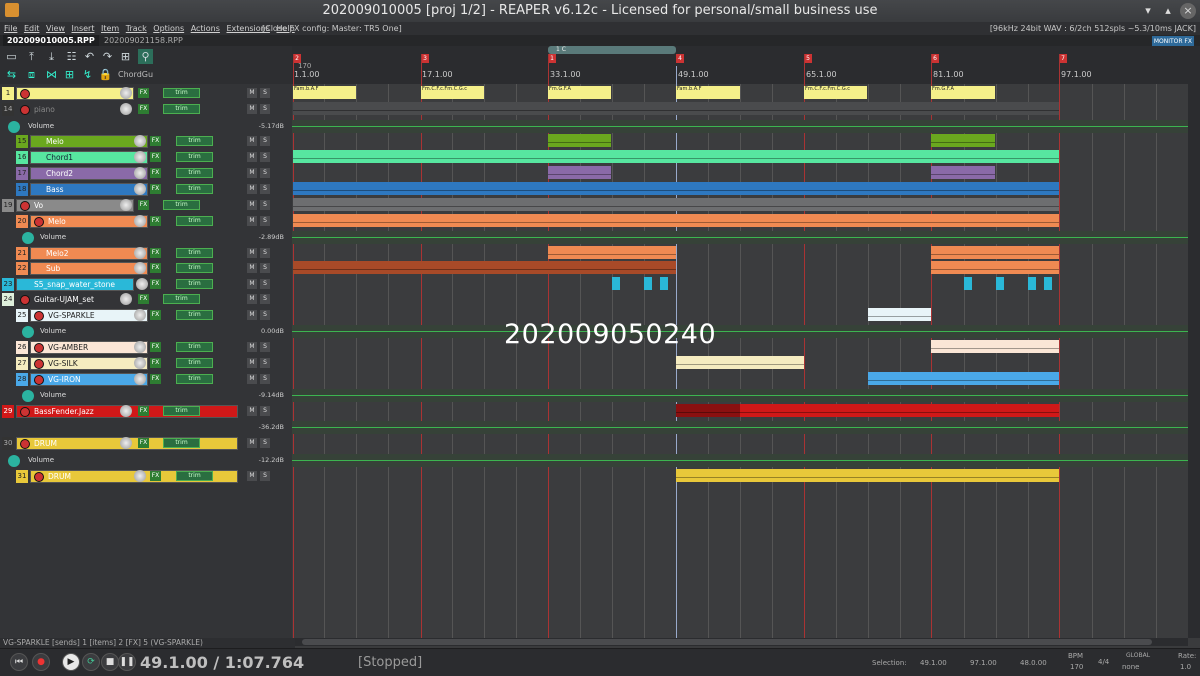  Describe the element at coordinates (45, 443) in the screenshot. I see `track-name: DRUM` at that location.